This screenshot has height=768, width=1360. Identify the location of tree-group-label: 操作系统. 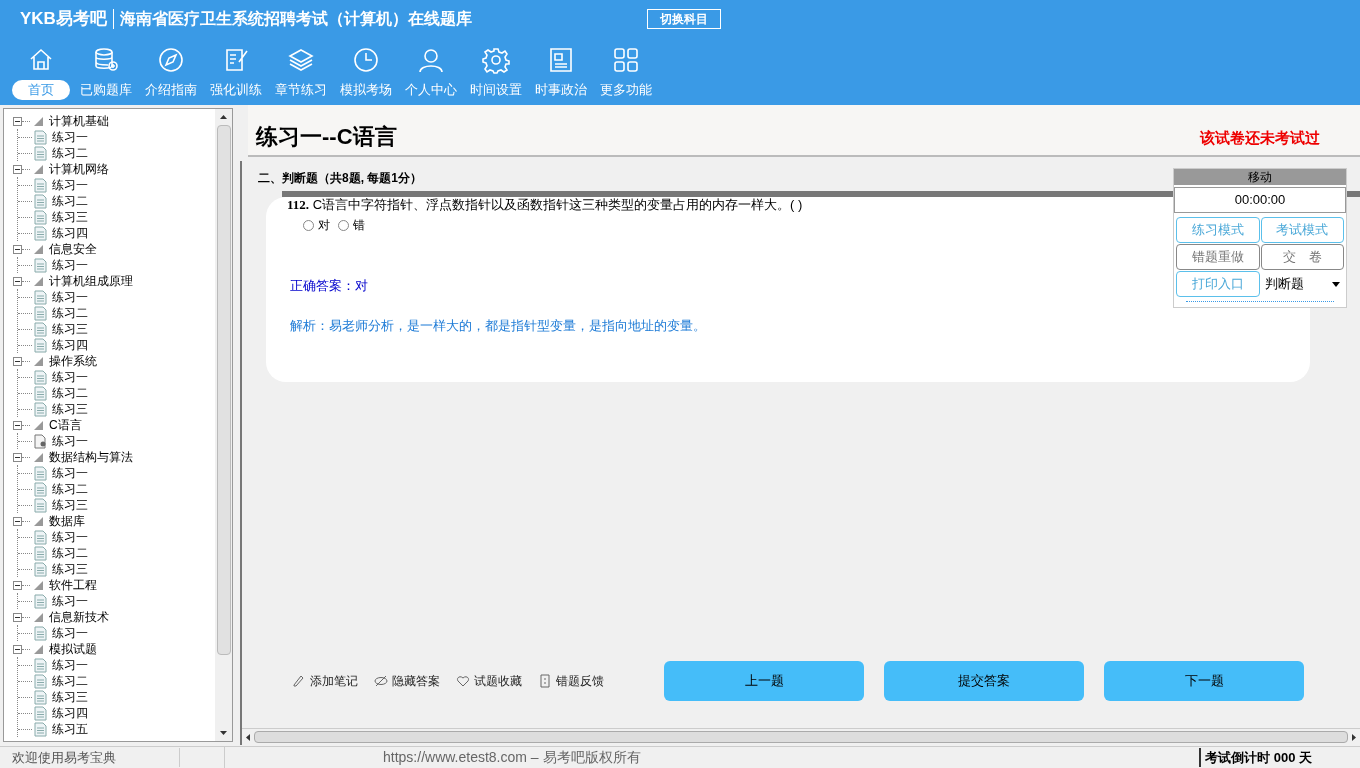
(73, 361).